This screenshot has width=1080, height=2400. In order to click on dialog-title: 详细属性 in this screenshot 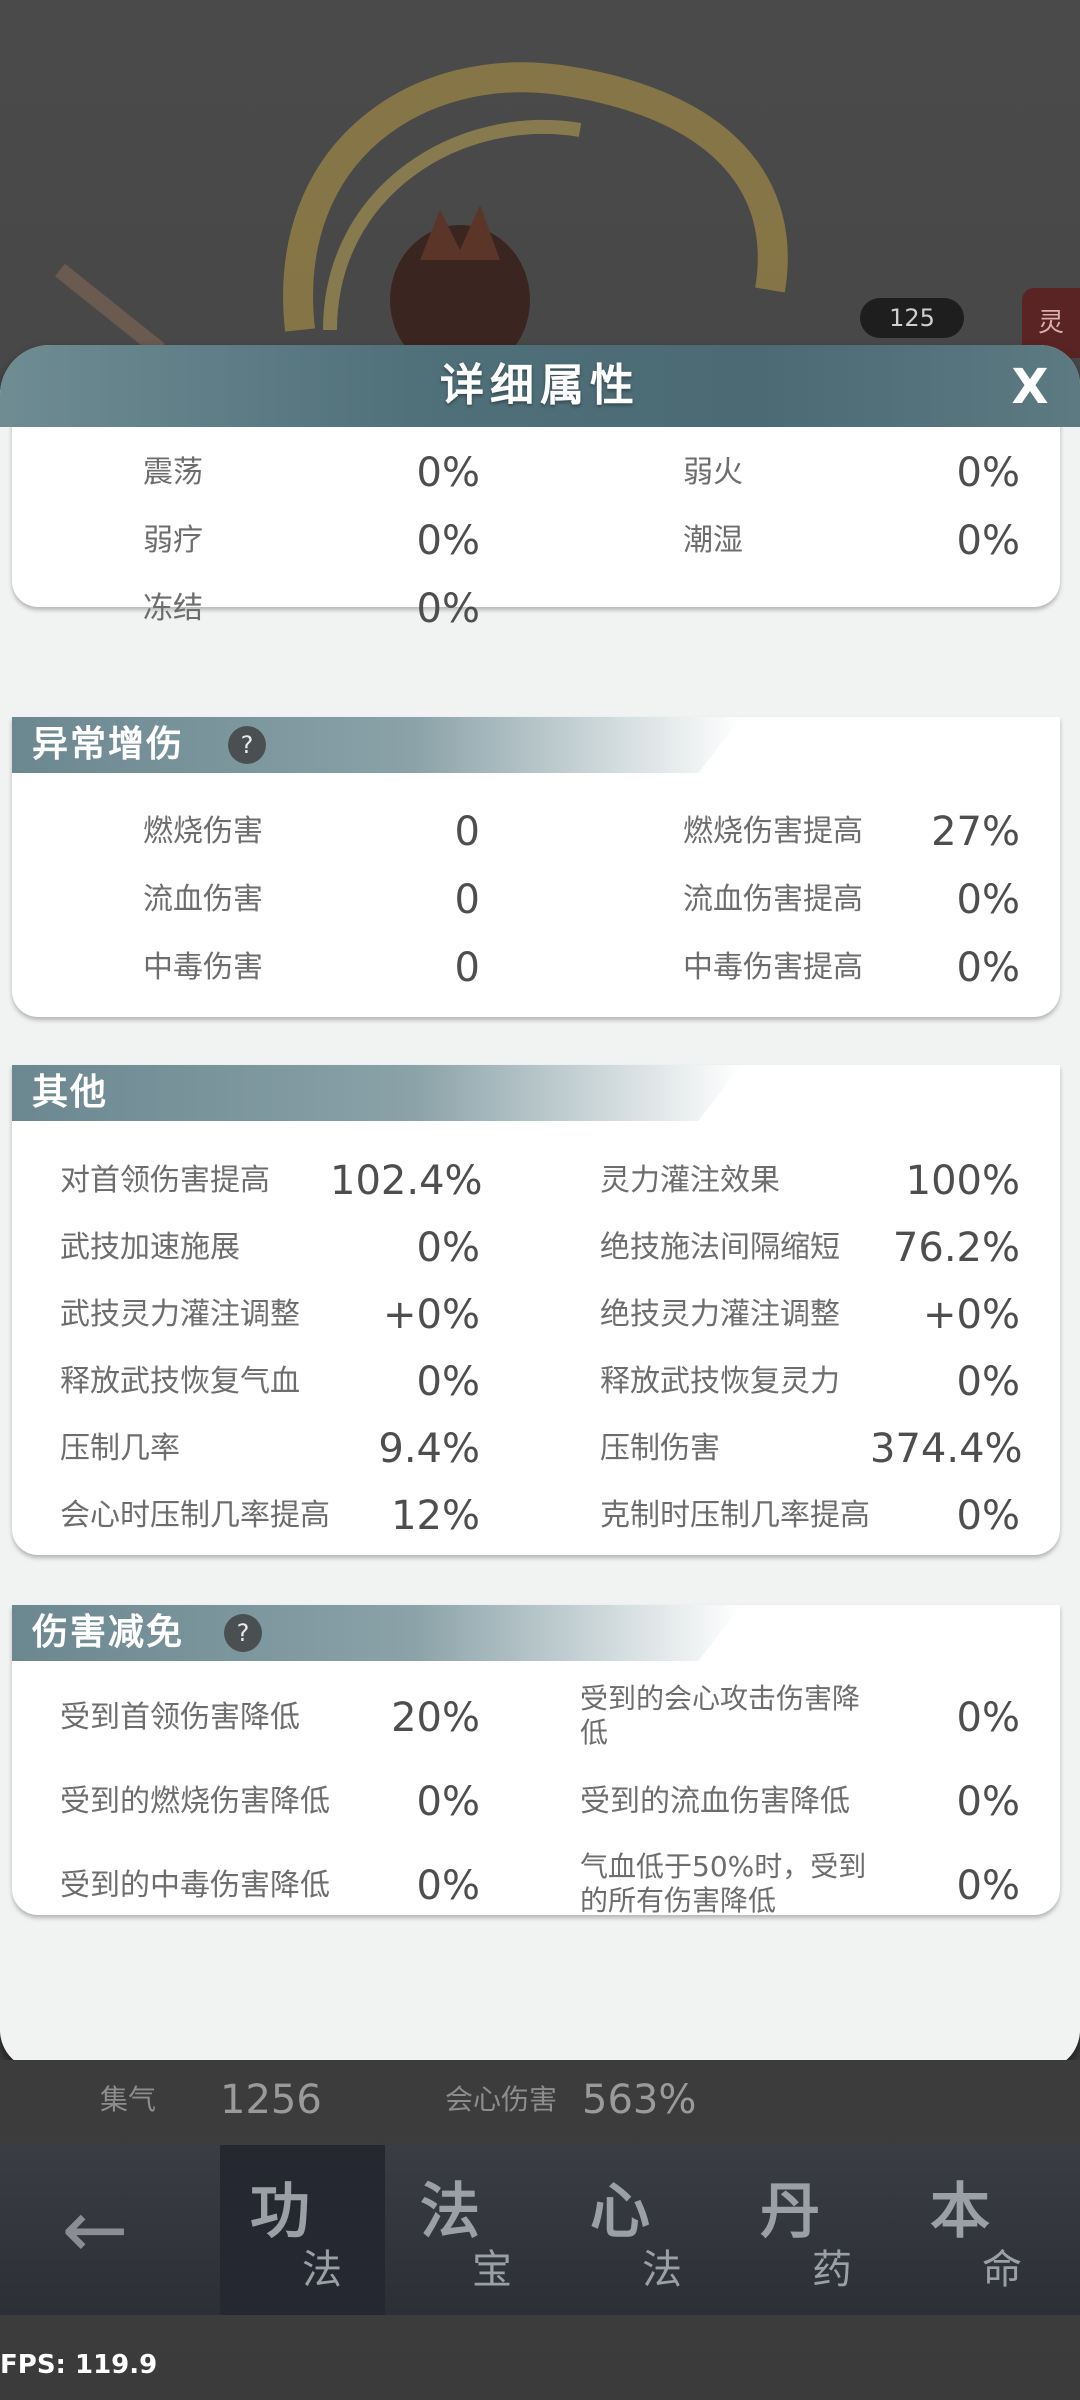, I will do `click(540, 385)`.